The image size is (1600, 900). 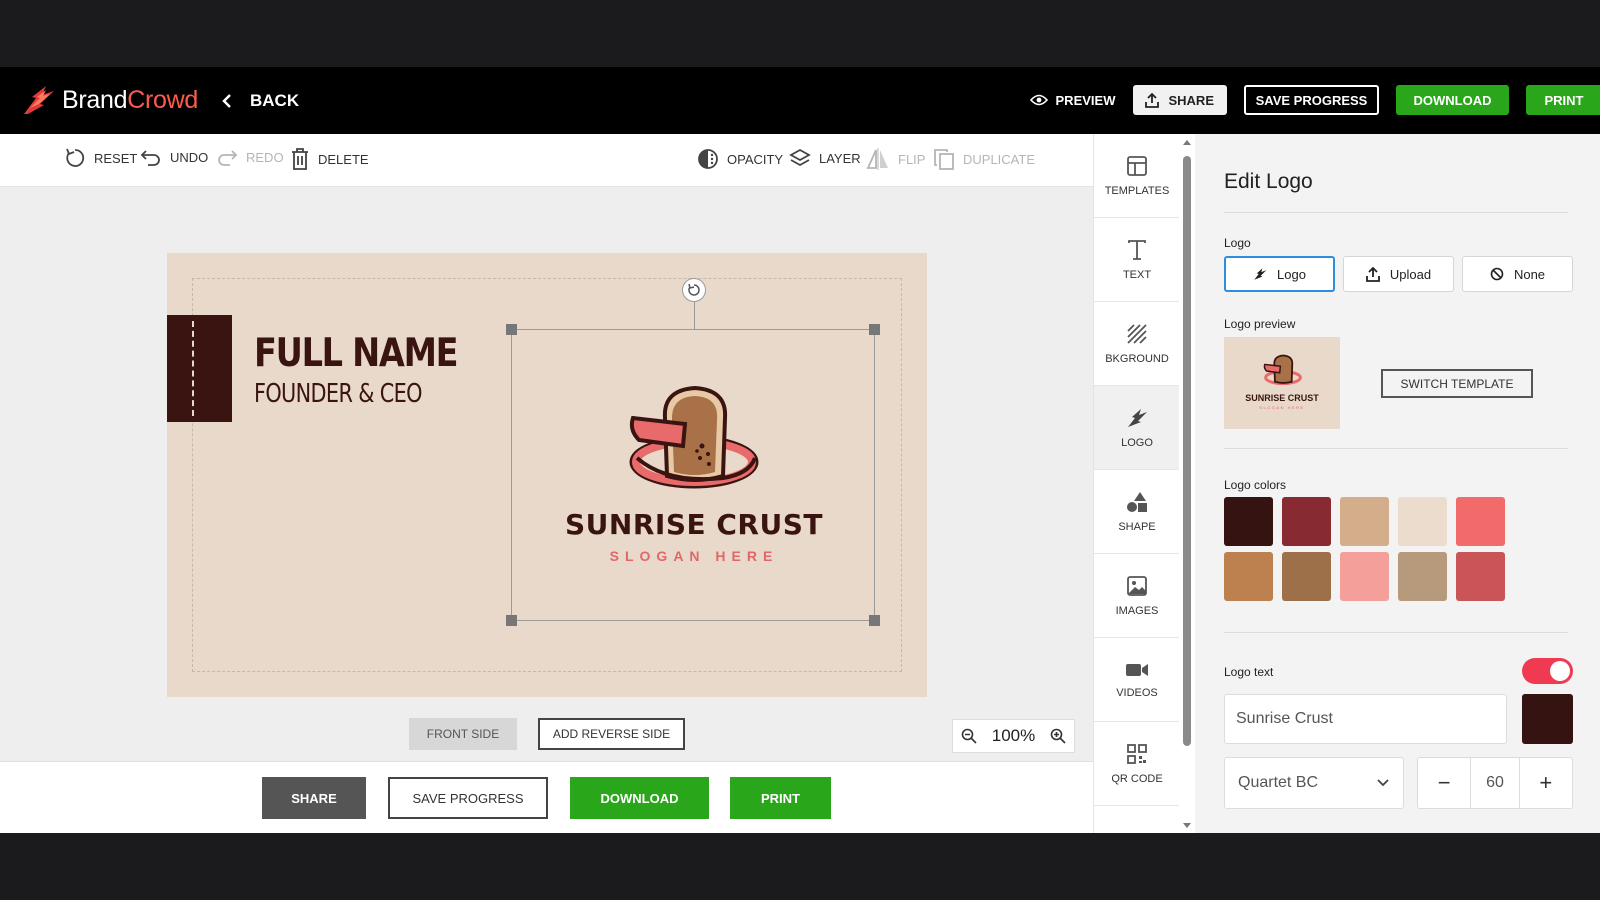 I want to click on zoom-level: 100%, so click(x=1013, y=735).